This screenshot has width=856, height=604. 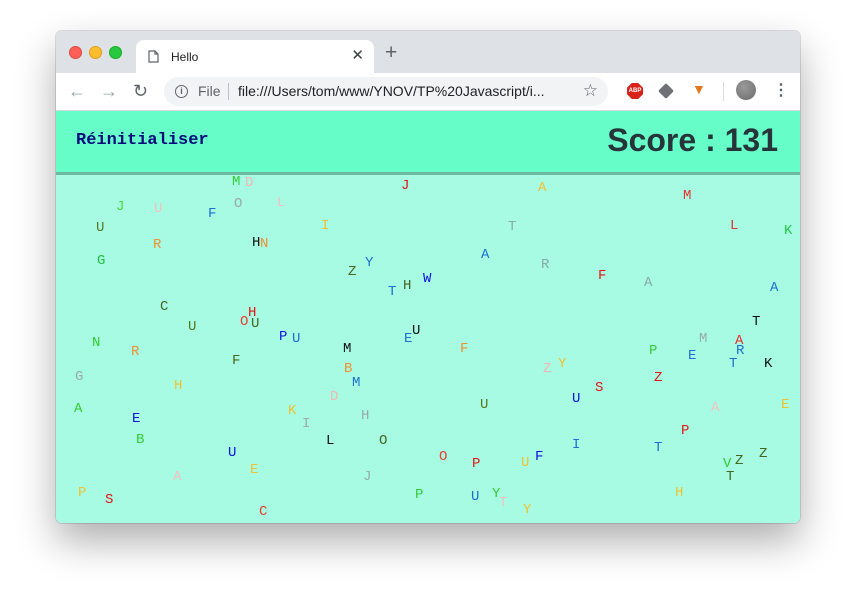 What do you see at coordinates (75, 52) in the screenshot?
I see `close-window-button` at bounding box center [75, 52].